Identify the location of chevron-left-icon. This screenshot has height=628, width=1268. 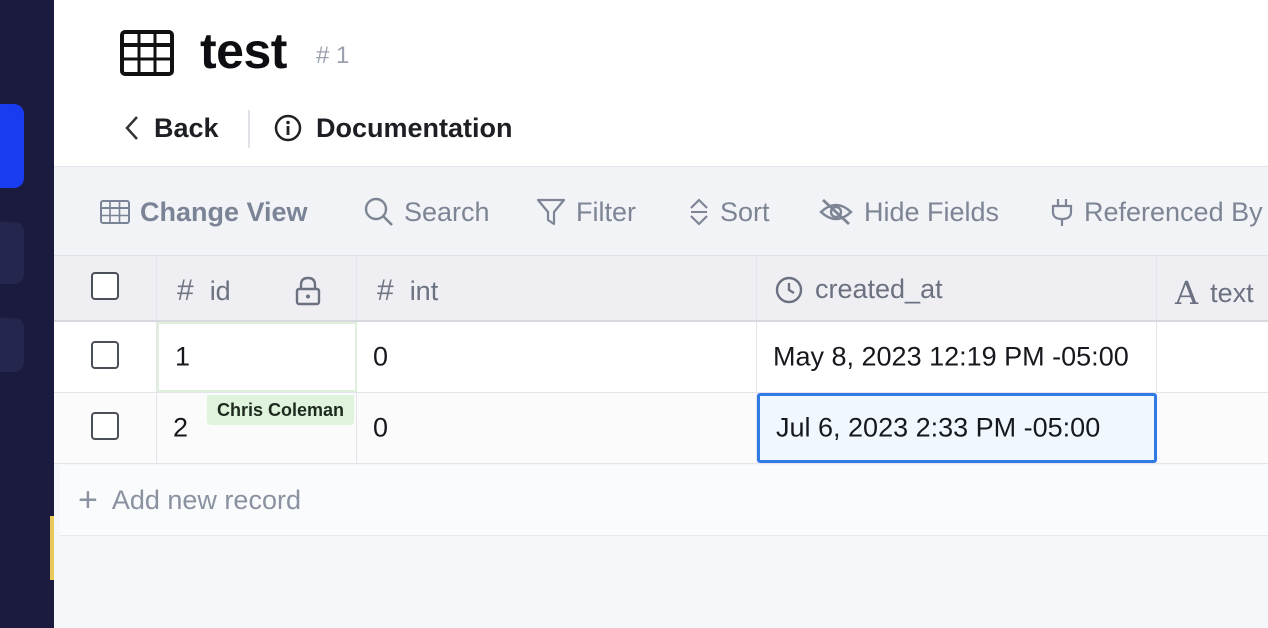
(131, 128).